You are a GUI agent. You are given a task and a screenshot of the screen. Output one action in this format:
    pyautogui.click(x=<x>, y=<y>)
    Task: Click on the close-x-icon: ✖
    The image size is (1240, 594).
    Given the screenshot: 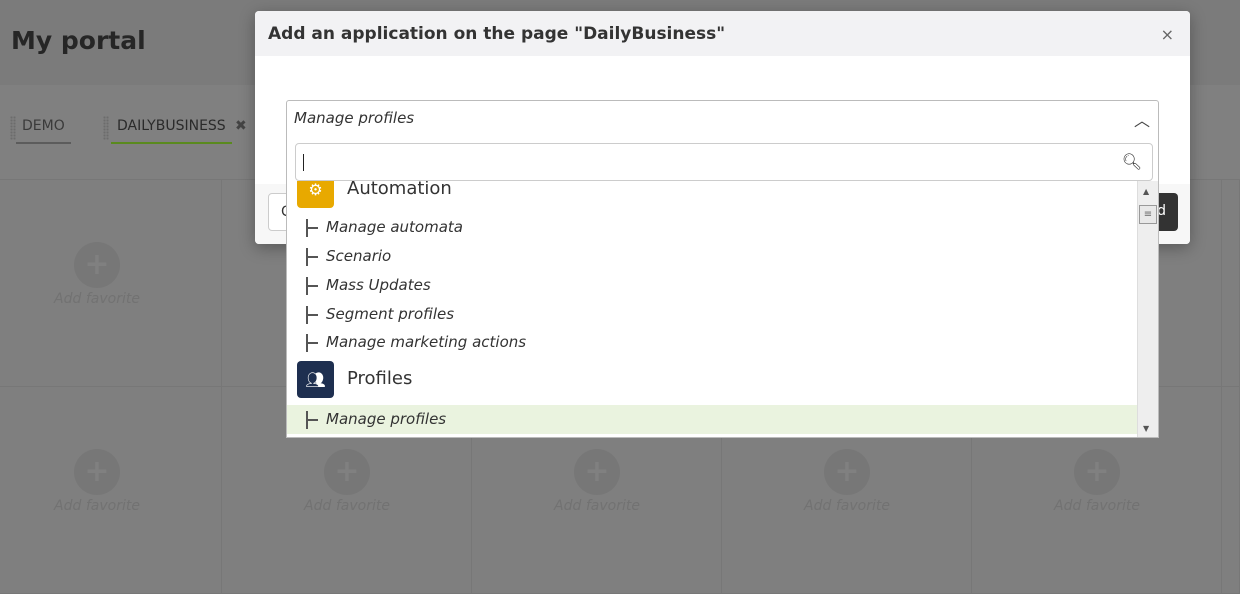 What is the action you would take?
    pyautogui.click(x=241, y=126)
    